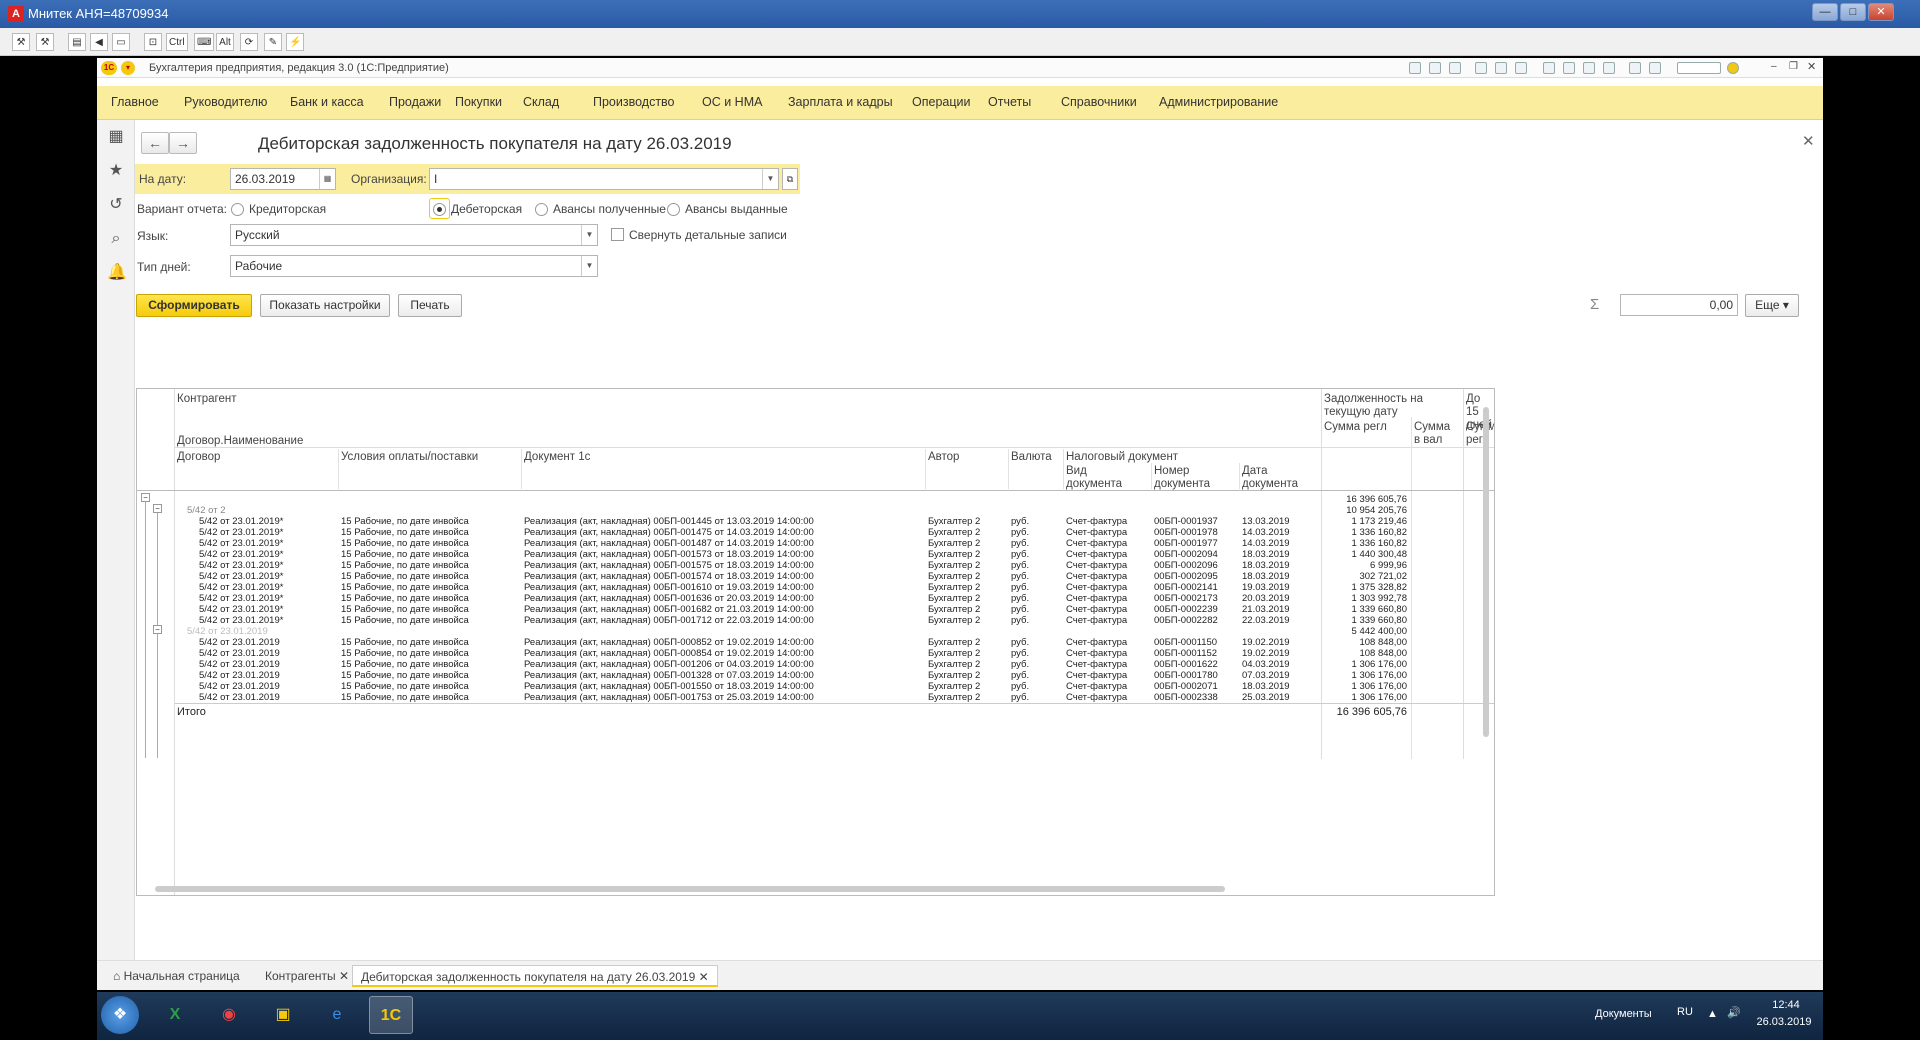 The width and height of the screenshot is (1920, 1040). Describe the element at coordinates (1813, 68) in the screenshot. I see `app-close-button: ✕` at that location.